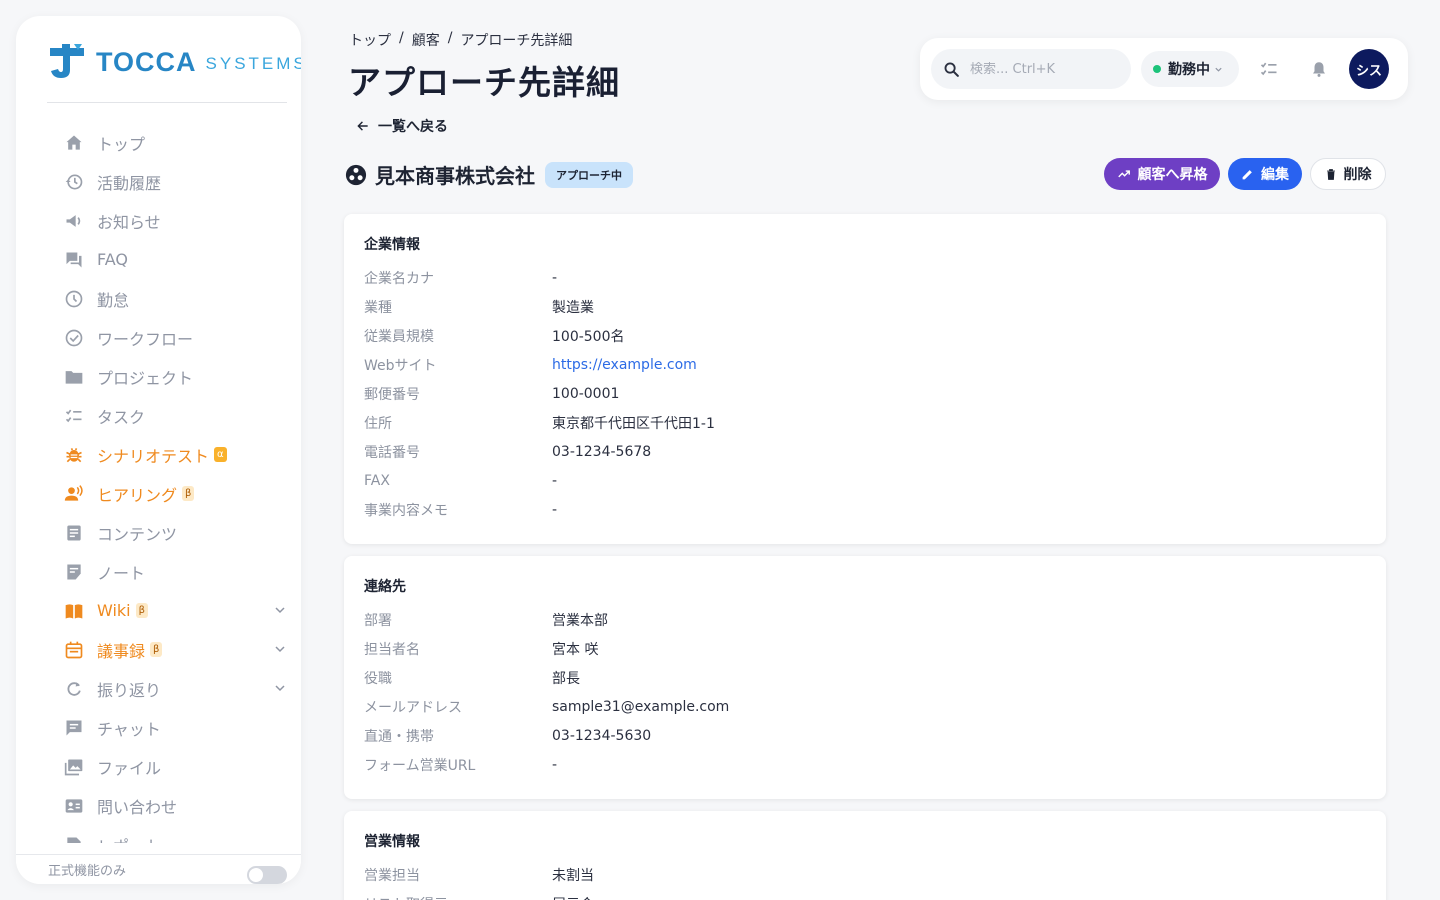 The image size is (1440, 900). What do you see at coordinates (865, 393) in the screenshot?
I see `field-row: 郵便番号 100-0001` at bounding box center [865, 393].